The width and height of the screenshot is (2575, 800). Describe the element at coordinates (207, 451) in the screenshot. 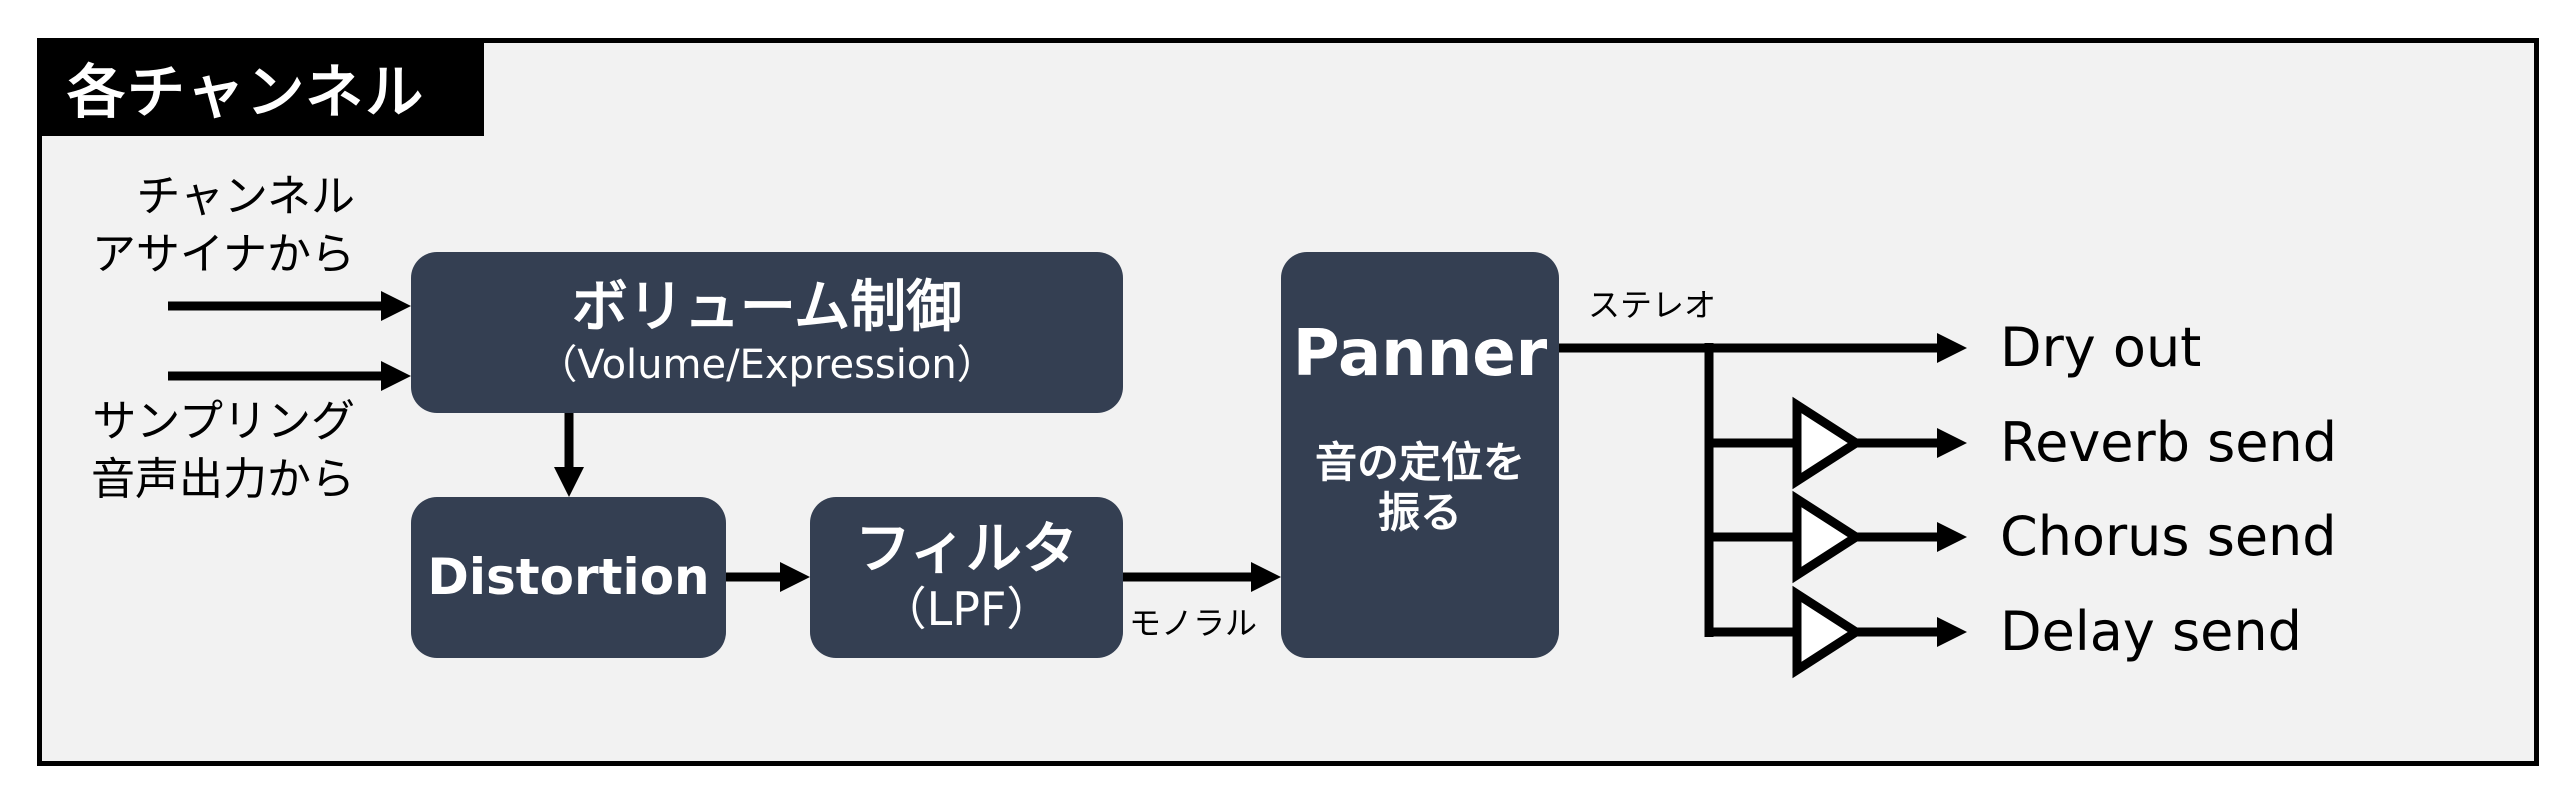

I see `input-label-sampling-output: サンプリング 音声出力から` at that location.